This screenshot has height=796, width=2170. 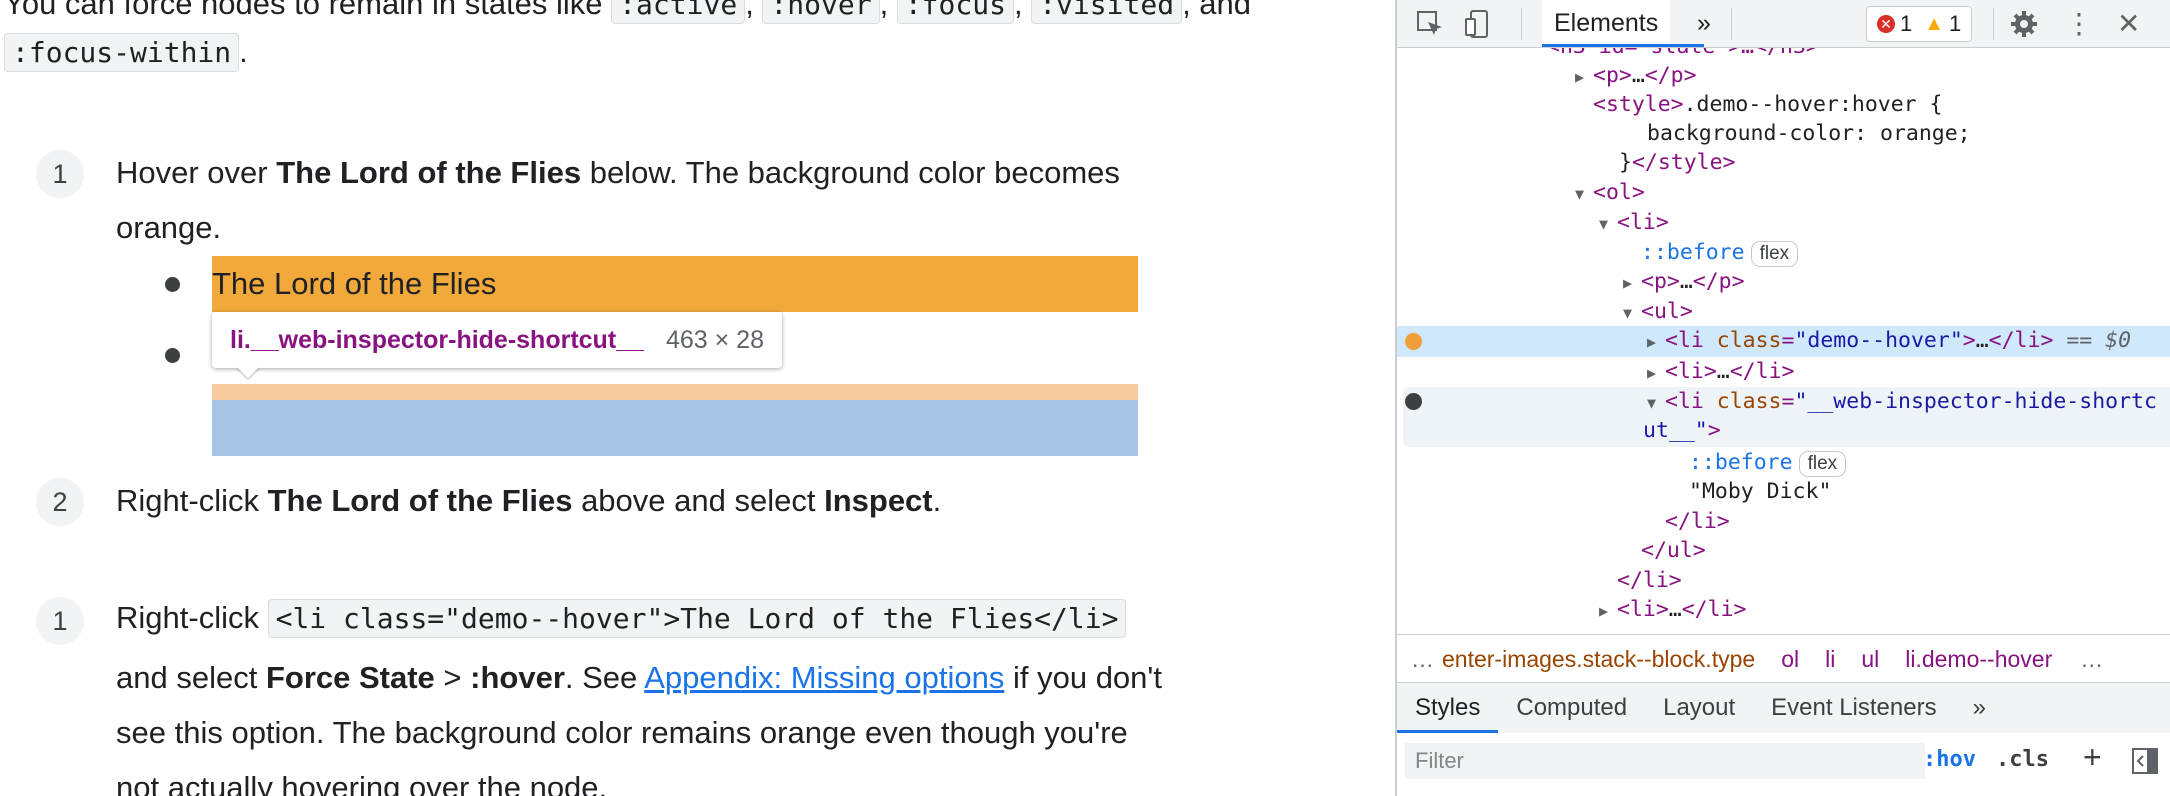 I want to click on step-text: >, so click(x=452, y=677).